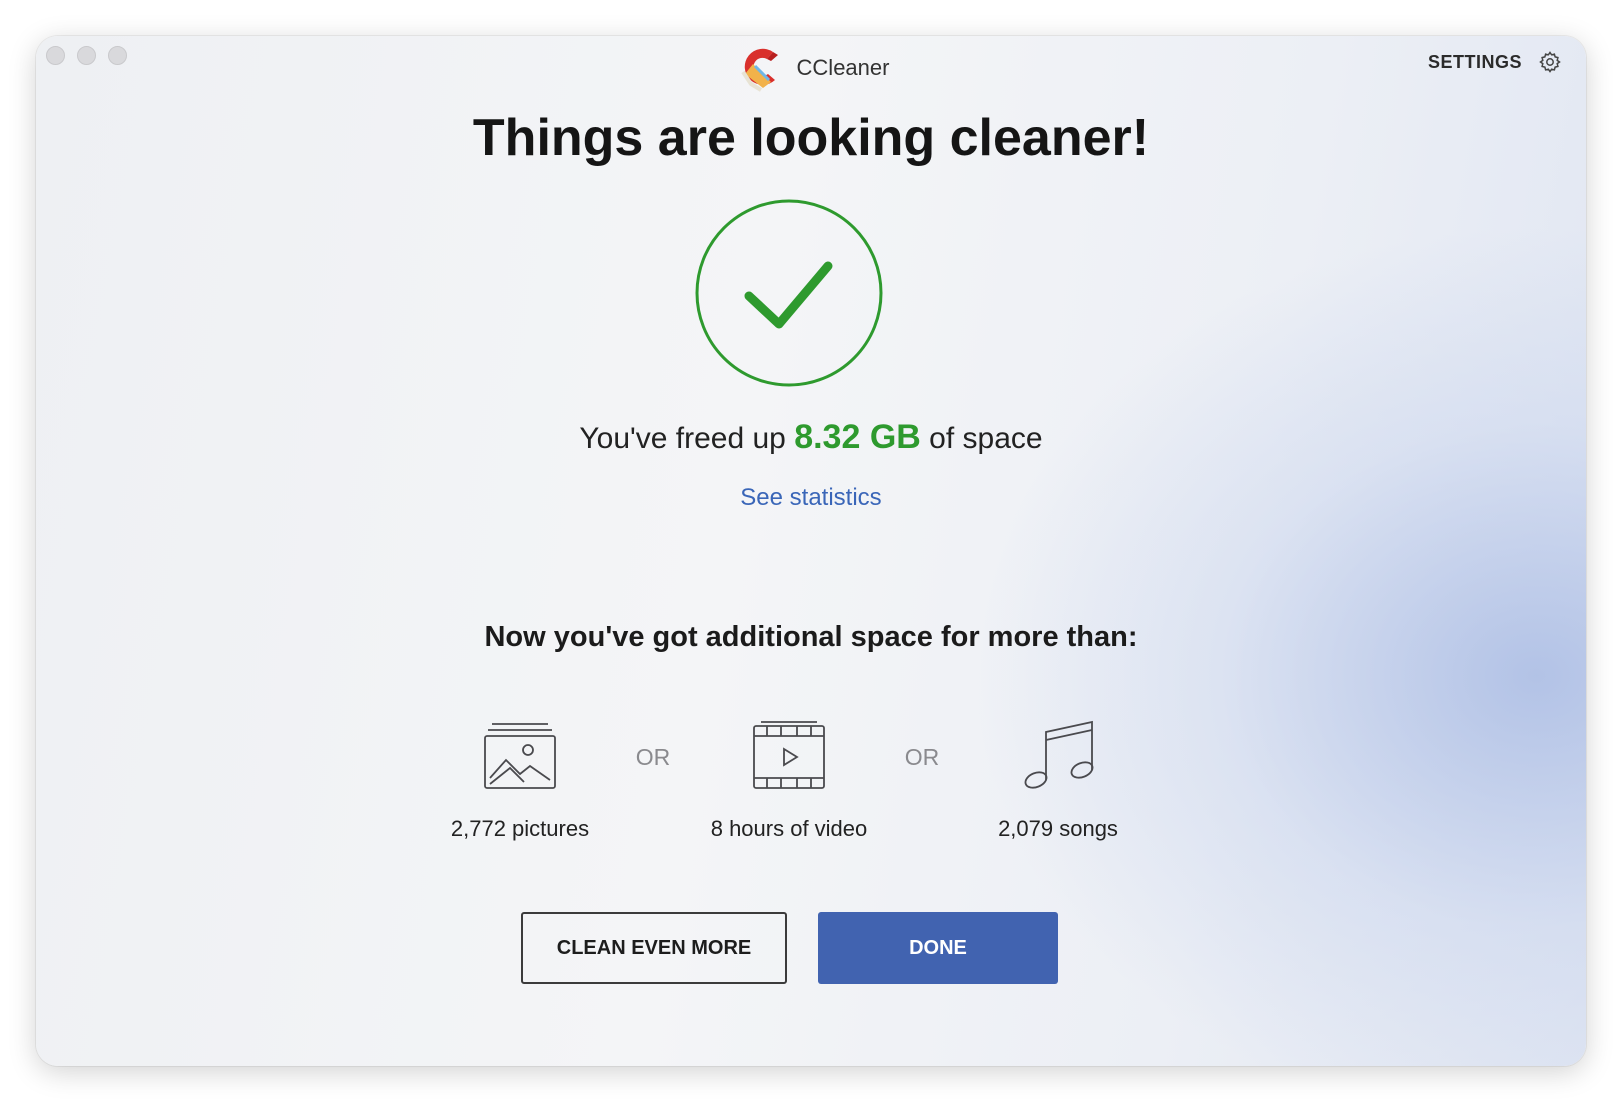  What do you see at coordinates (789, 293) in the screenshot?
I see `success-check-icon` at bounding box center [789, 293].